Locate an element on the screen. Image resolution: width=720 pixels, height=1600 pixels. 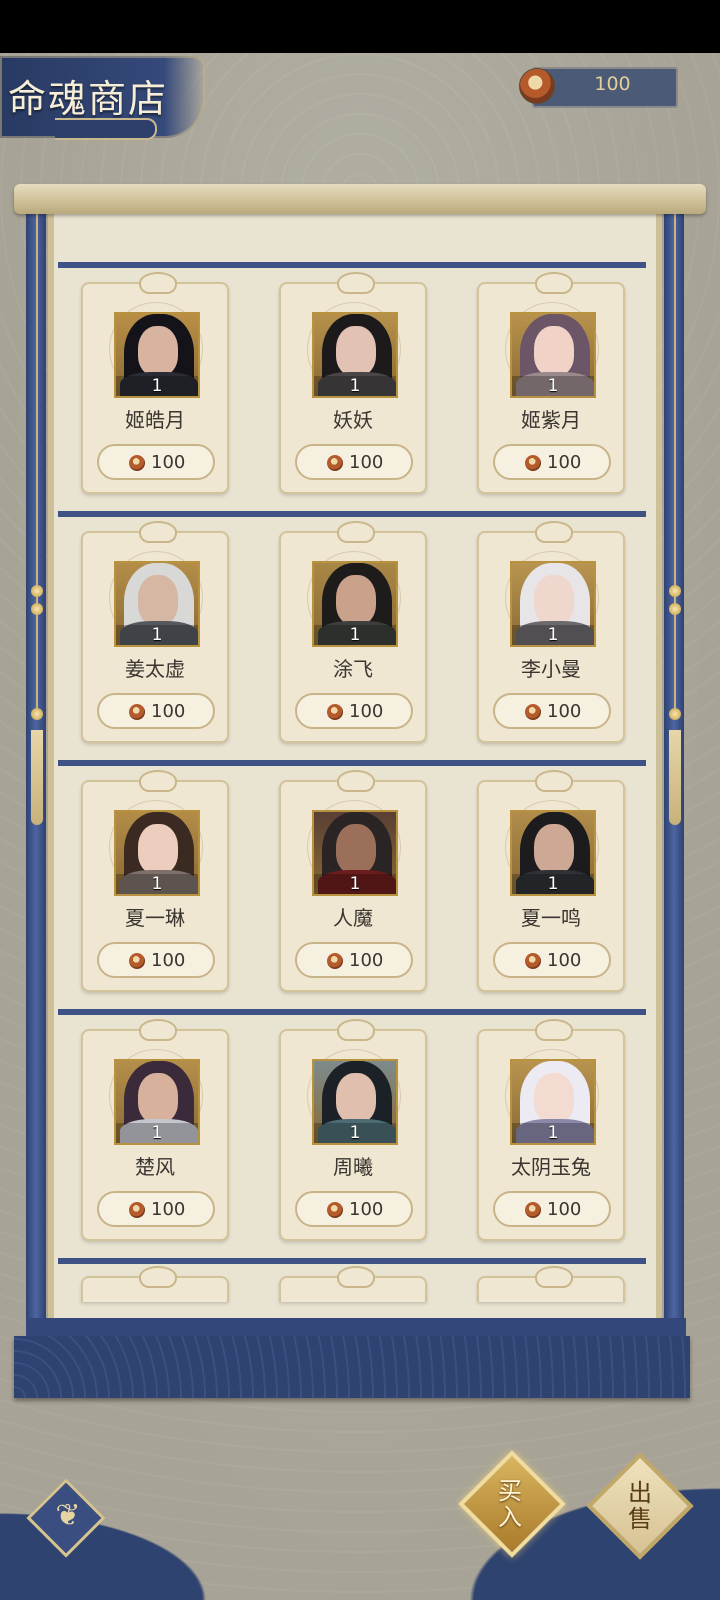
tassel-right is located at coordinates (675, 777).